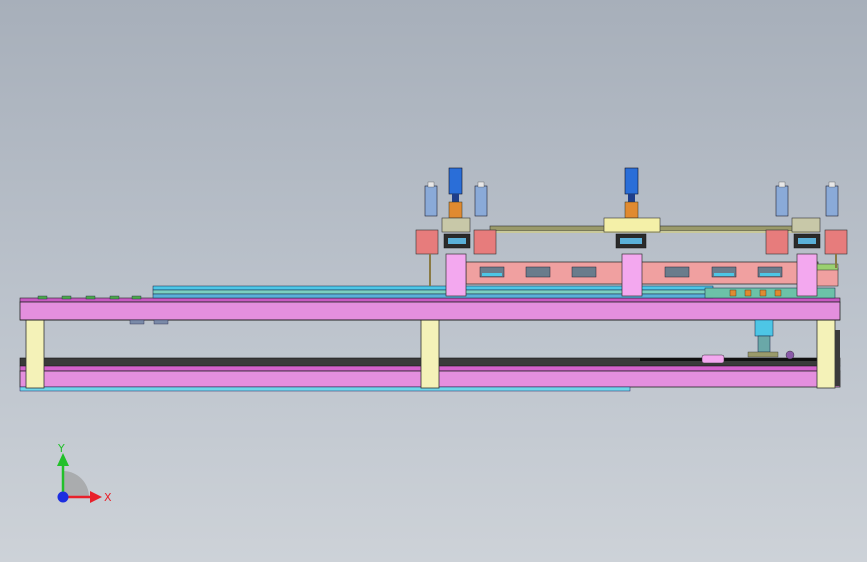  Describe the element at coordinates (108, 497) in the screenshot. I see `x-axis-label: X` at that location.